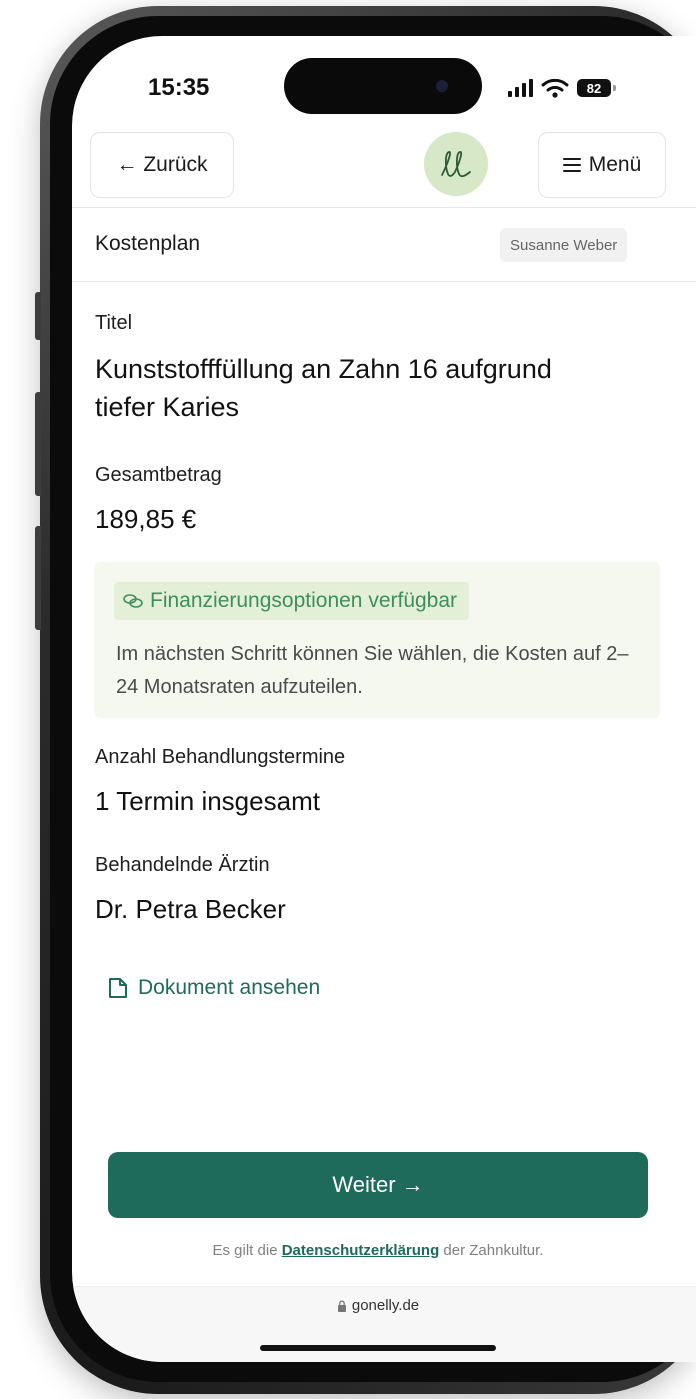  What do you see at coordinates (378, 1348) in the screenshot?
I see `home-indicator` at bounding box center [378, 1348].